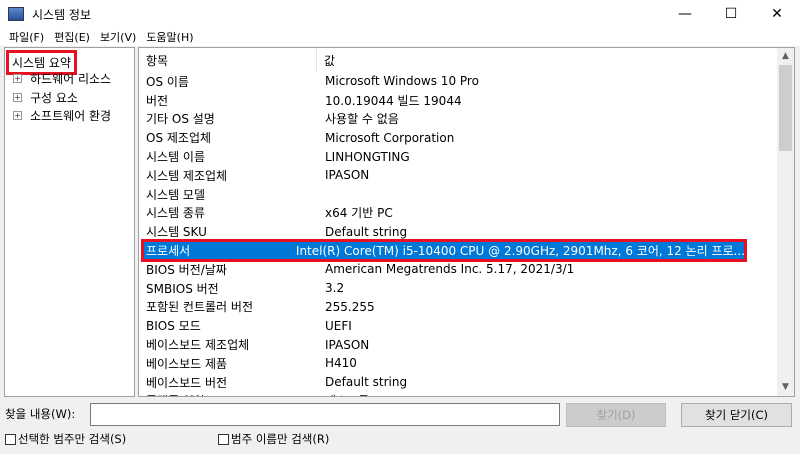 The image size is (800, 454). Describe the element at coordinates (459, 213) in the screenshot. I see `table-row: 시스템 종류 x64 기반 PC` at that location.